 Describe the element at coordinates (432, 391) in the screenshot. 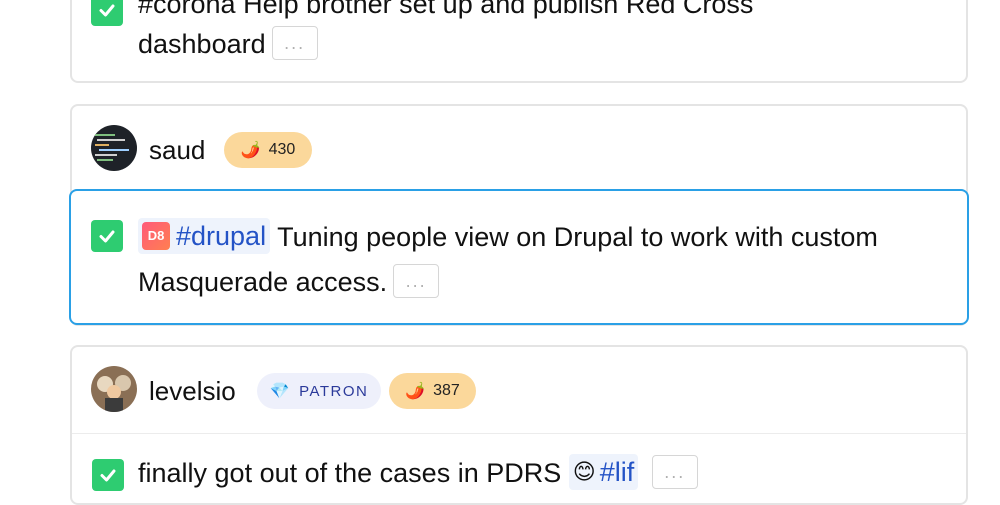

I see `karma-badge: 🌶️ 387` at that location.